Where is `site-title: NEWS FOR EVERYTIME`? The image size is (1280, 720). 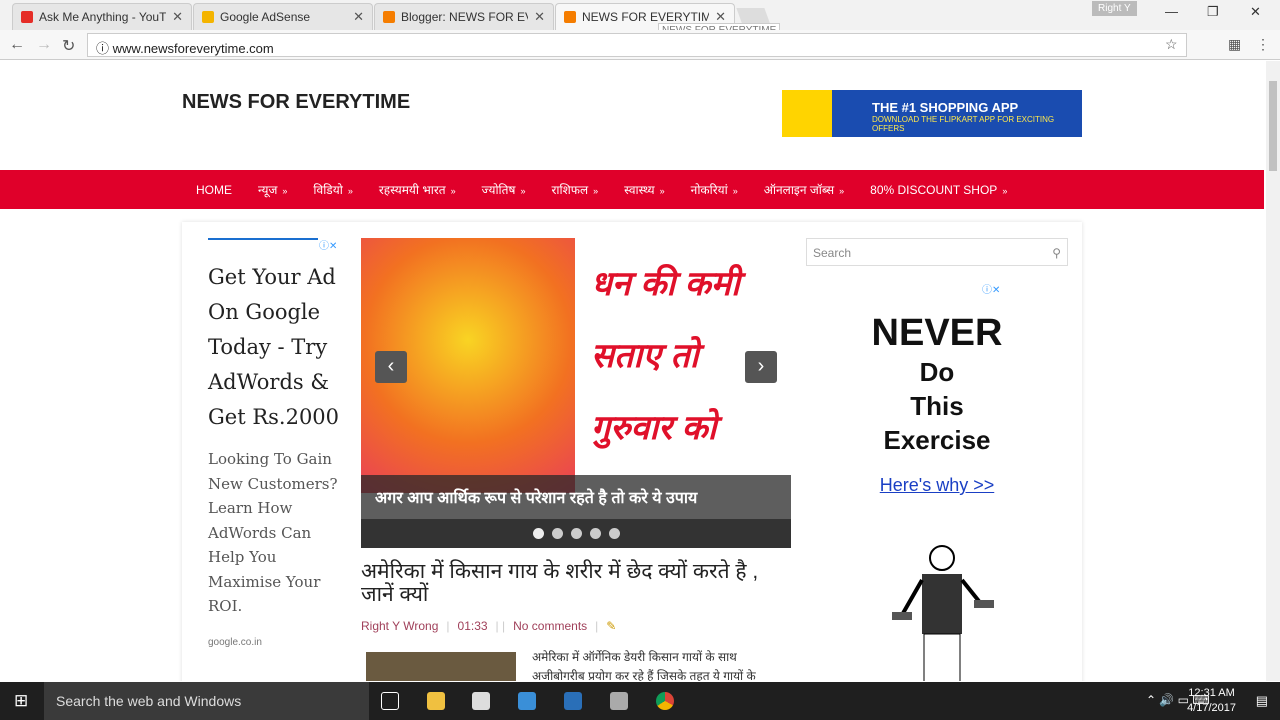
site-title: NEWS FOR EVERYTIME is located at coordinates (296, 102).